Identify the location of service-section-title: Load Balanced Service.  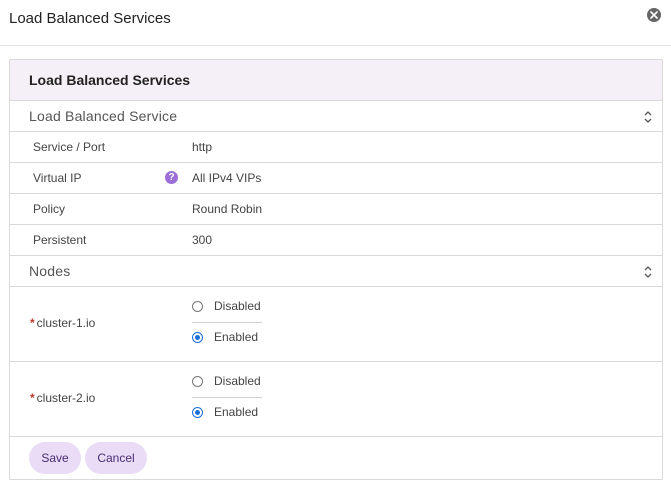
(103, 116).